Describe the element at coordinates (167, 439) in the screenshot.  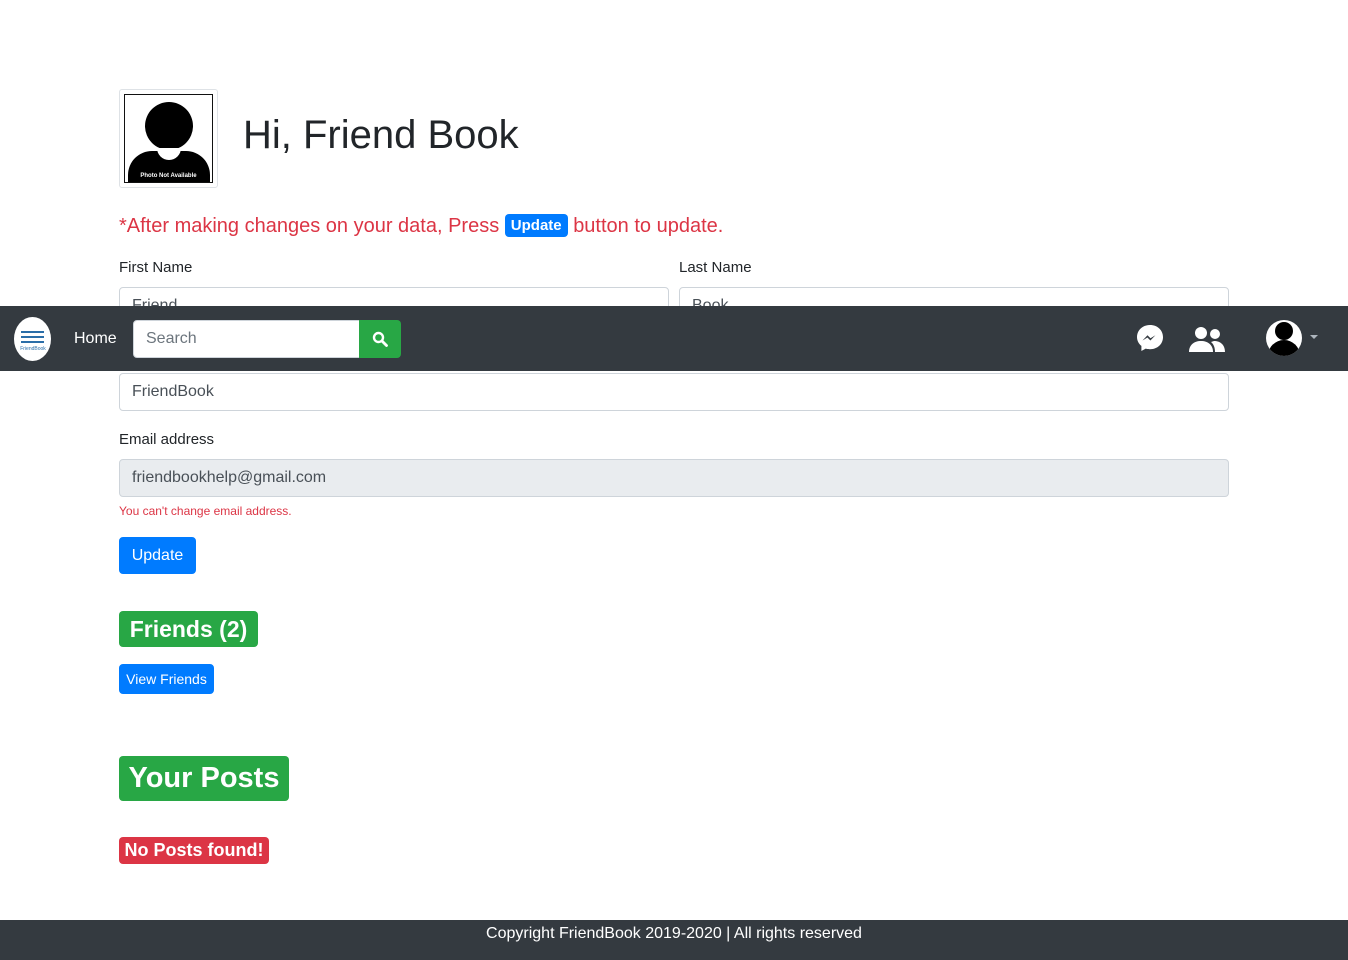
I see `email-label: Email address` at that location.